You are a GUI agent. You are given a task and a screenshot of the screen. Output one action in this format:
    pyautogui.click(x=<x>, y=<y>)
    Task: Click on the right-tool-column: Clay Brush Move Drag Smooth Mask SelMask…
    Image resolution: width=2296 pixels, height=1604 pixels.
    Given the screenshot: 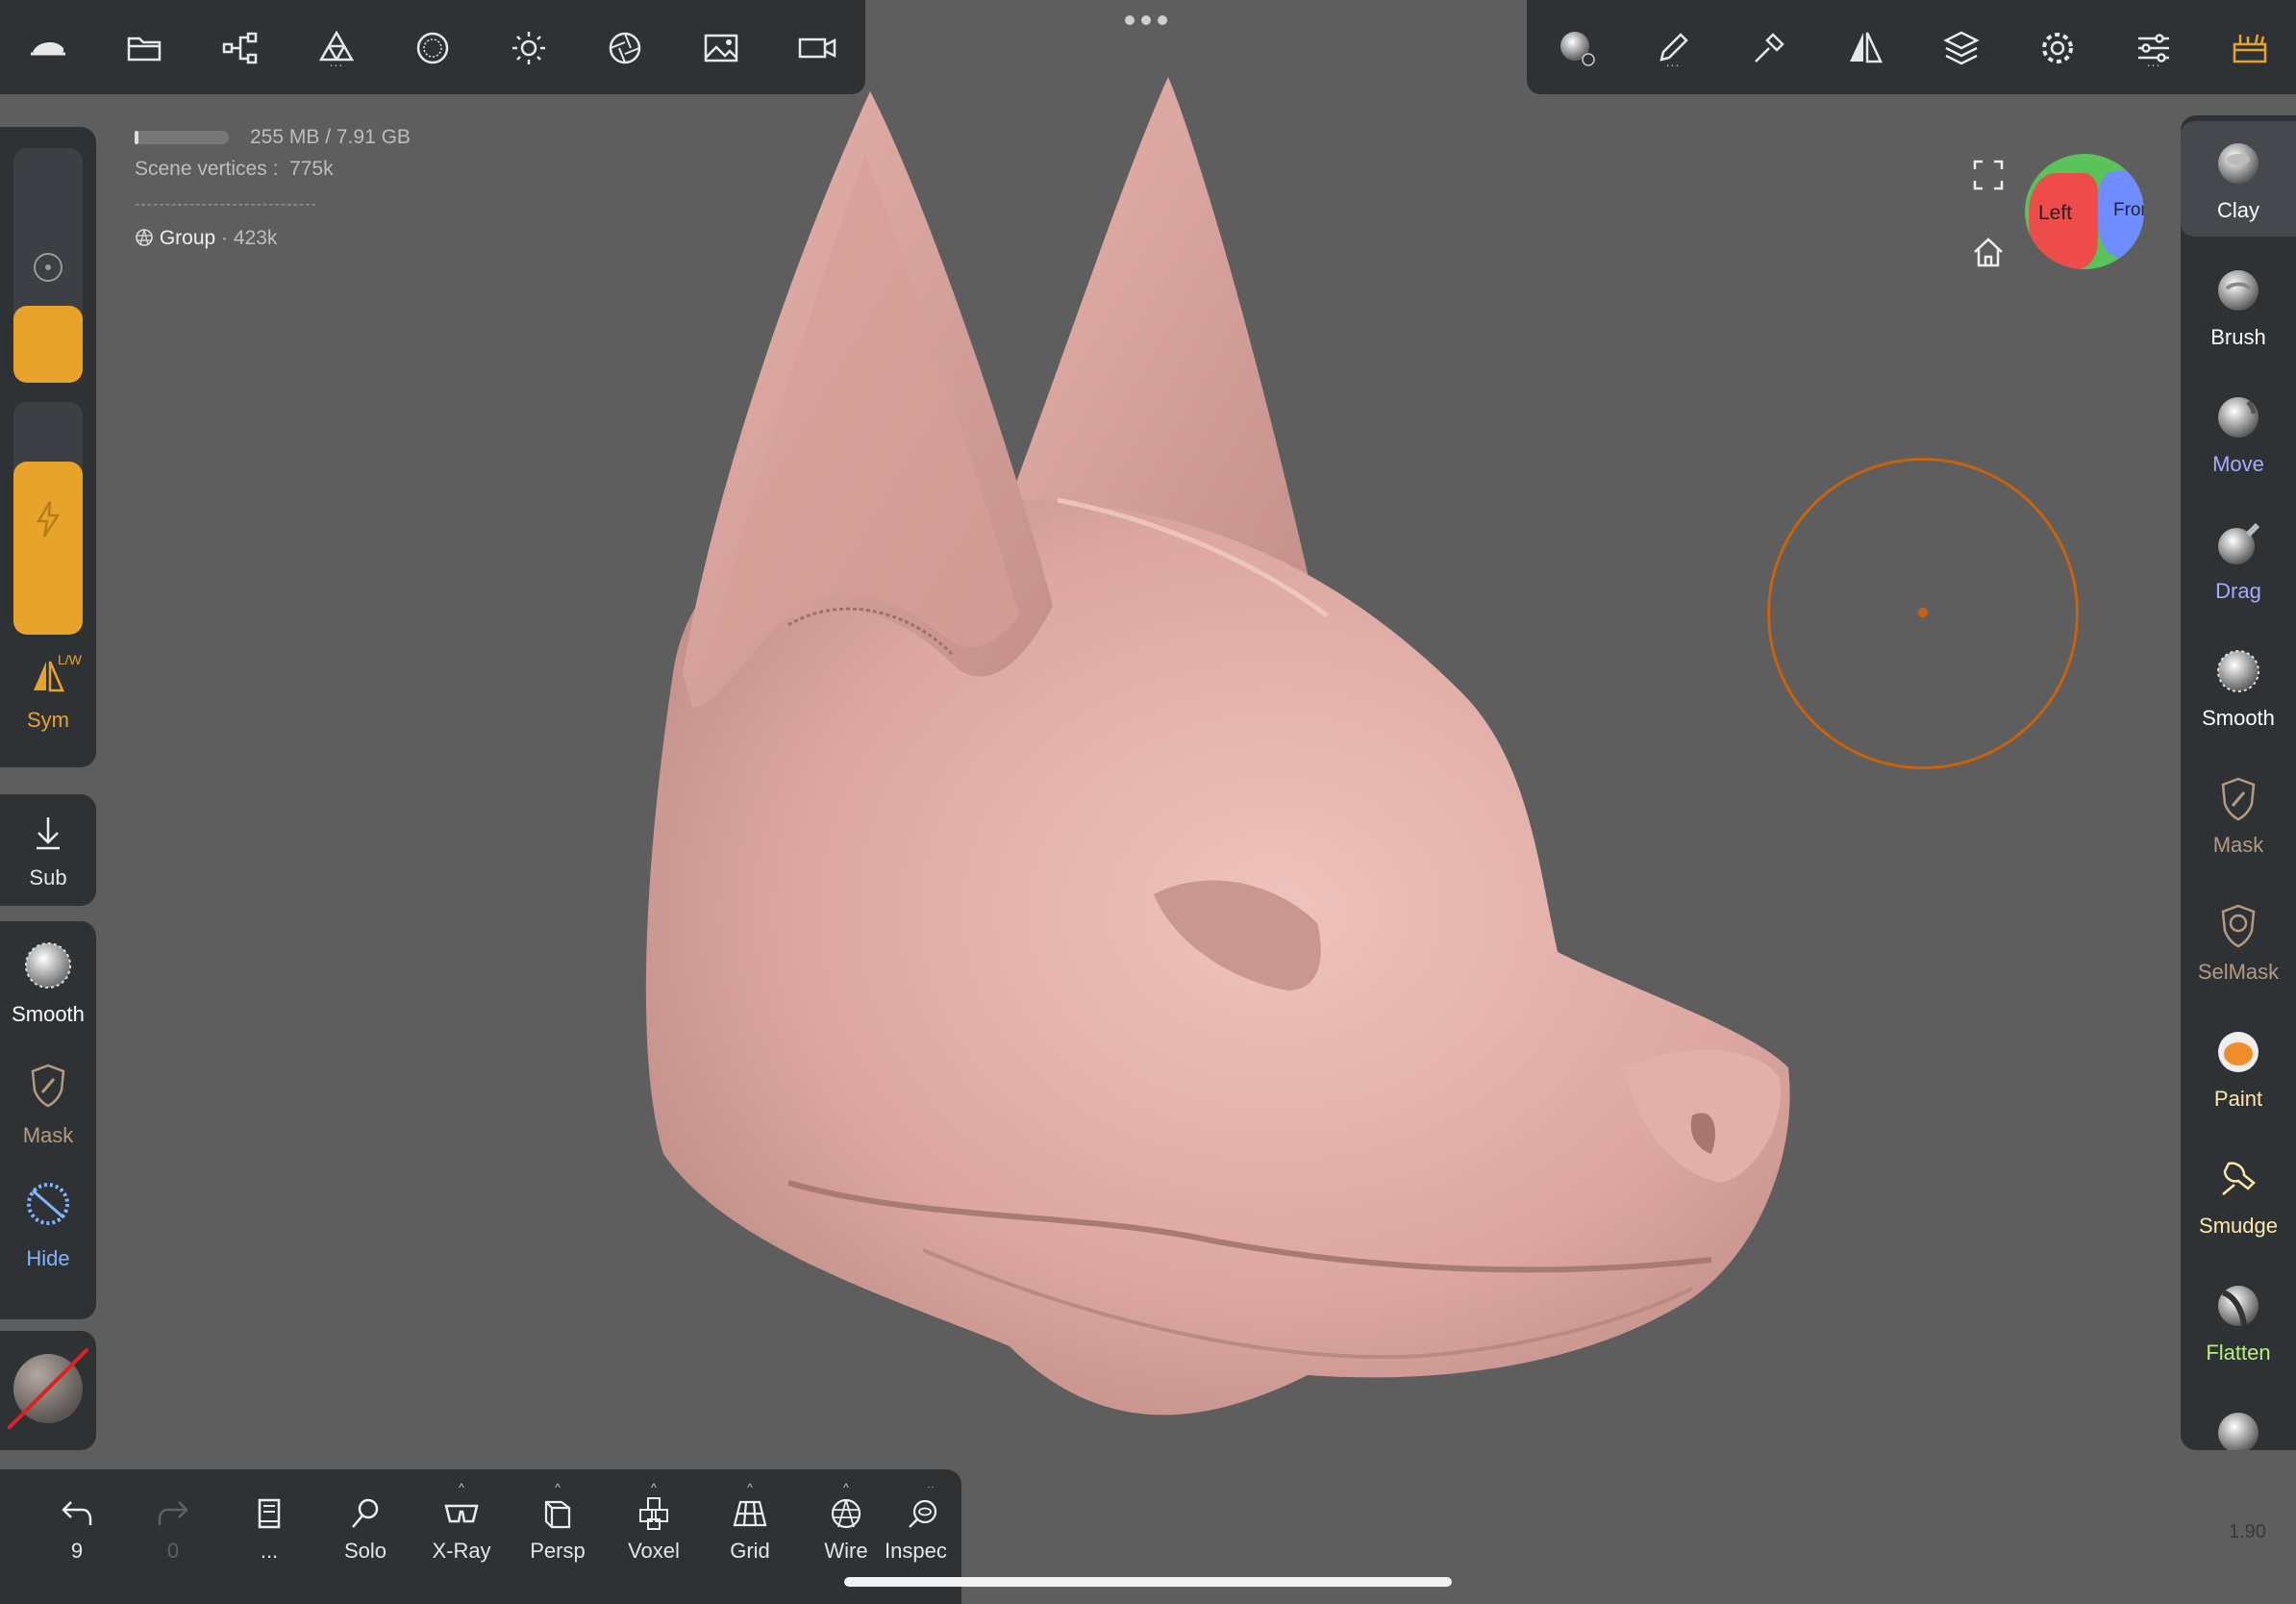 What is the action you would take?
    pyautogui.click(x=2238, y=782)
    